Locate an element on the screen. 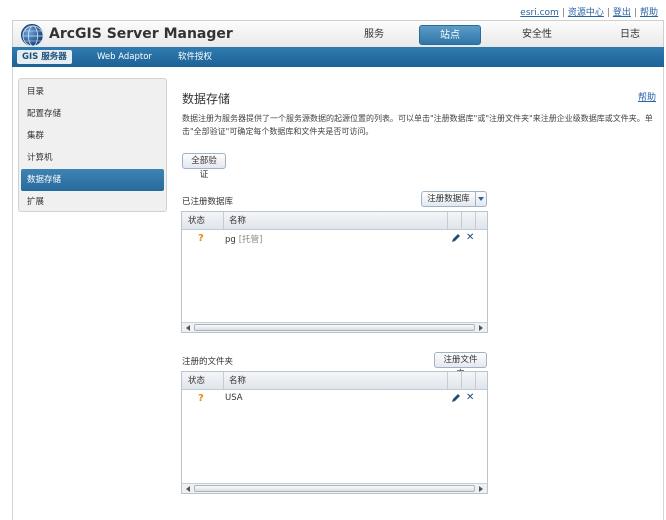 This screenshot has height=520, width=666. help-link: 帮助 is located at coordinates (647, 96).